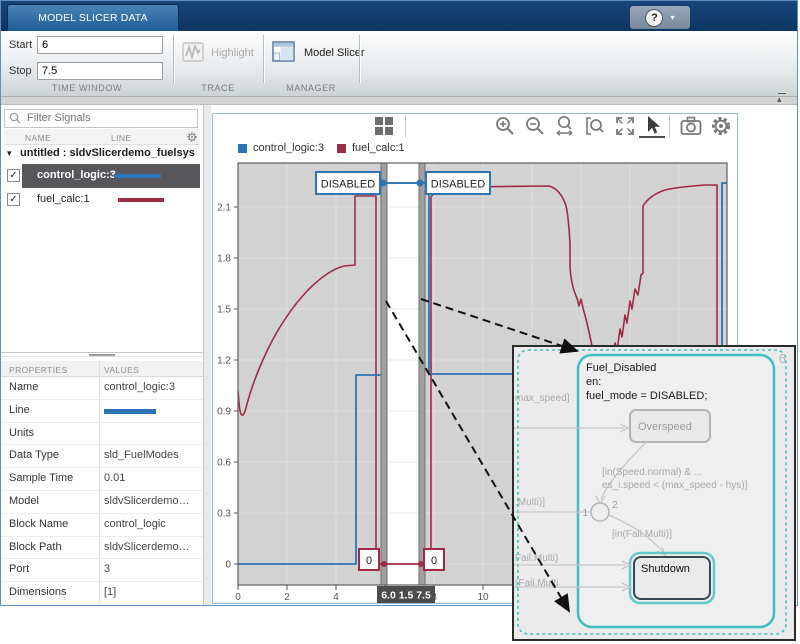 The width and height of the screenshot is (800, 644). I want to click on junction-port-label: 1, so click(585, 513).